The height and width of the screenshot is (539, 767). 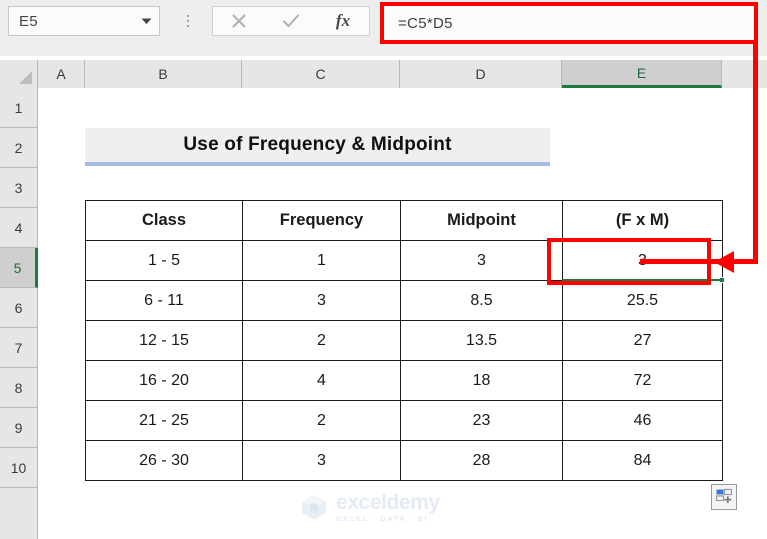 What do you see at coordinates (164, 380) in the screenshot?
I see `cell-class: 16 - 20` at bounding box center [164, 380].